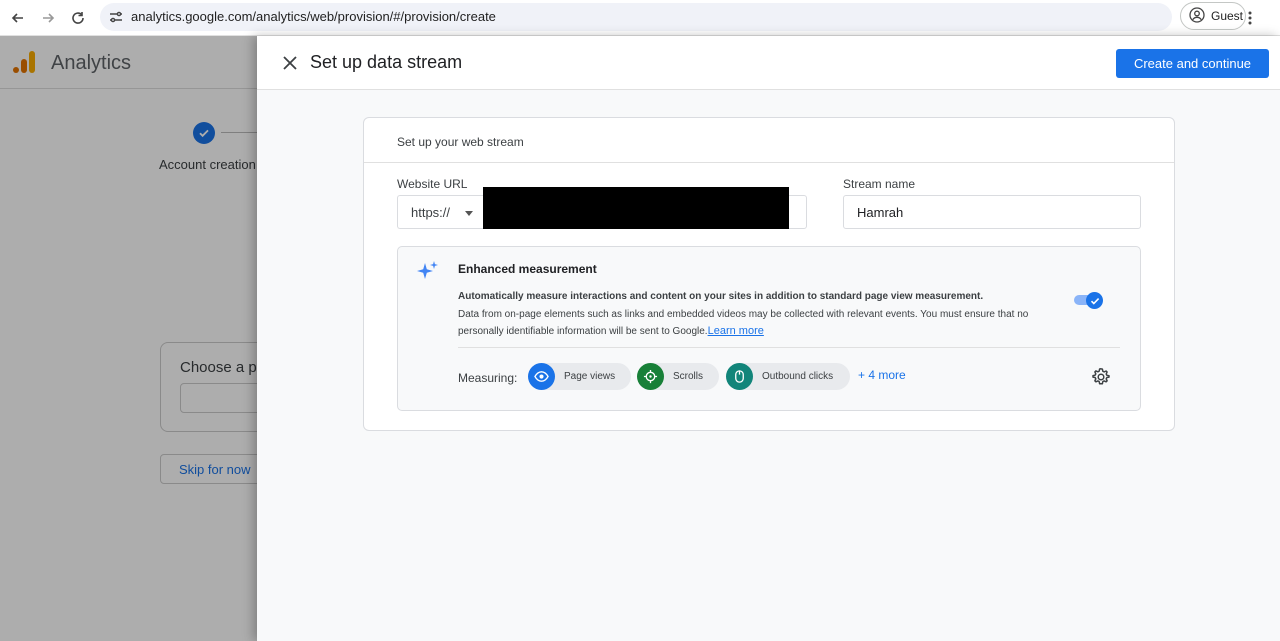 The width and height of the screenshot is (1280, 641). Describe the element at coordinates (386, 62) in the screenshot. I see `panel-title: Set up data stream` at that location.